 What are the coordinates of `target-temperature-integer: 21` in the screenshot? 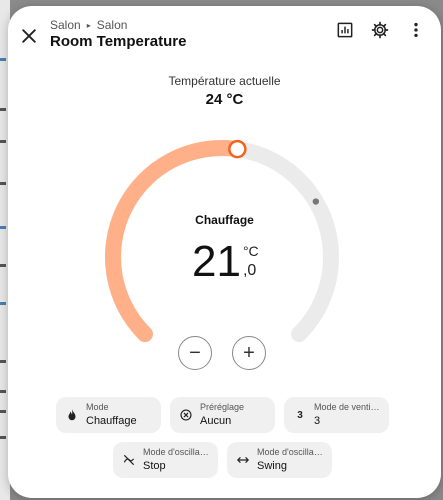 It's located at (216, 261).